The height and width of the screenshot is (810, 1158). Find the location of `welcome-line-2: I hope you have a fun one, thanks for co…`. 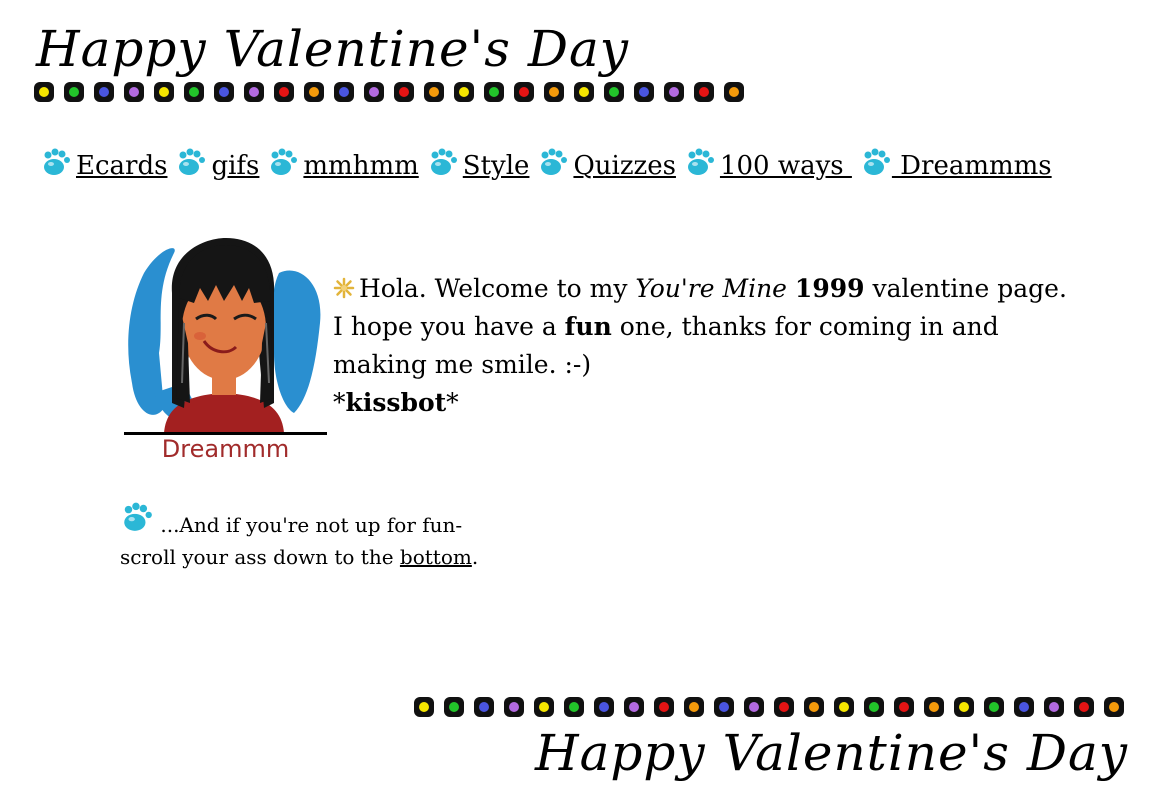

welcome-line-2: I hope you have a fun one, thanks for co… is located at coordinates (713, 327).